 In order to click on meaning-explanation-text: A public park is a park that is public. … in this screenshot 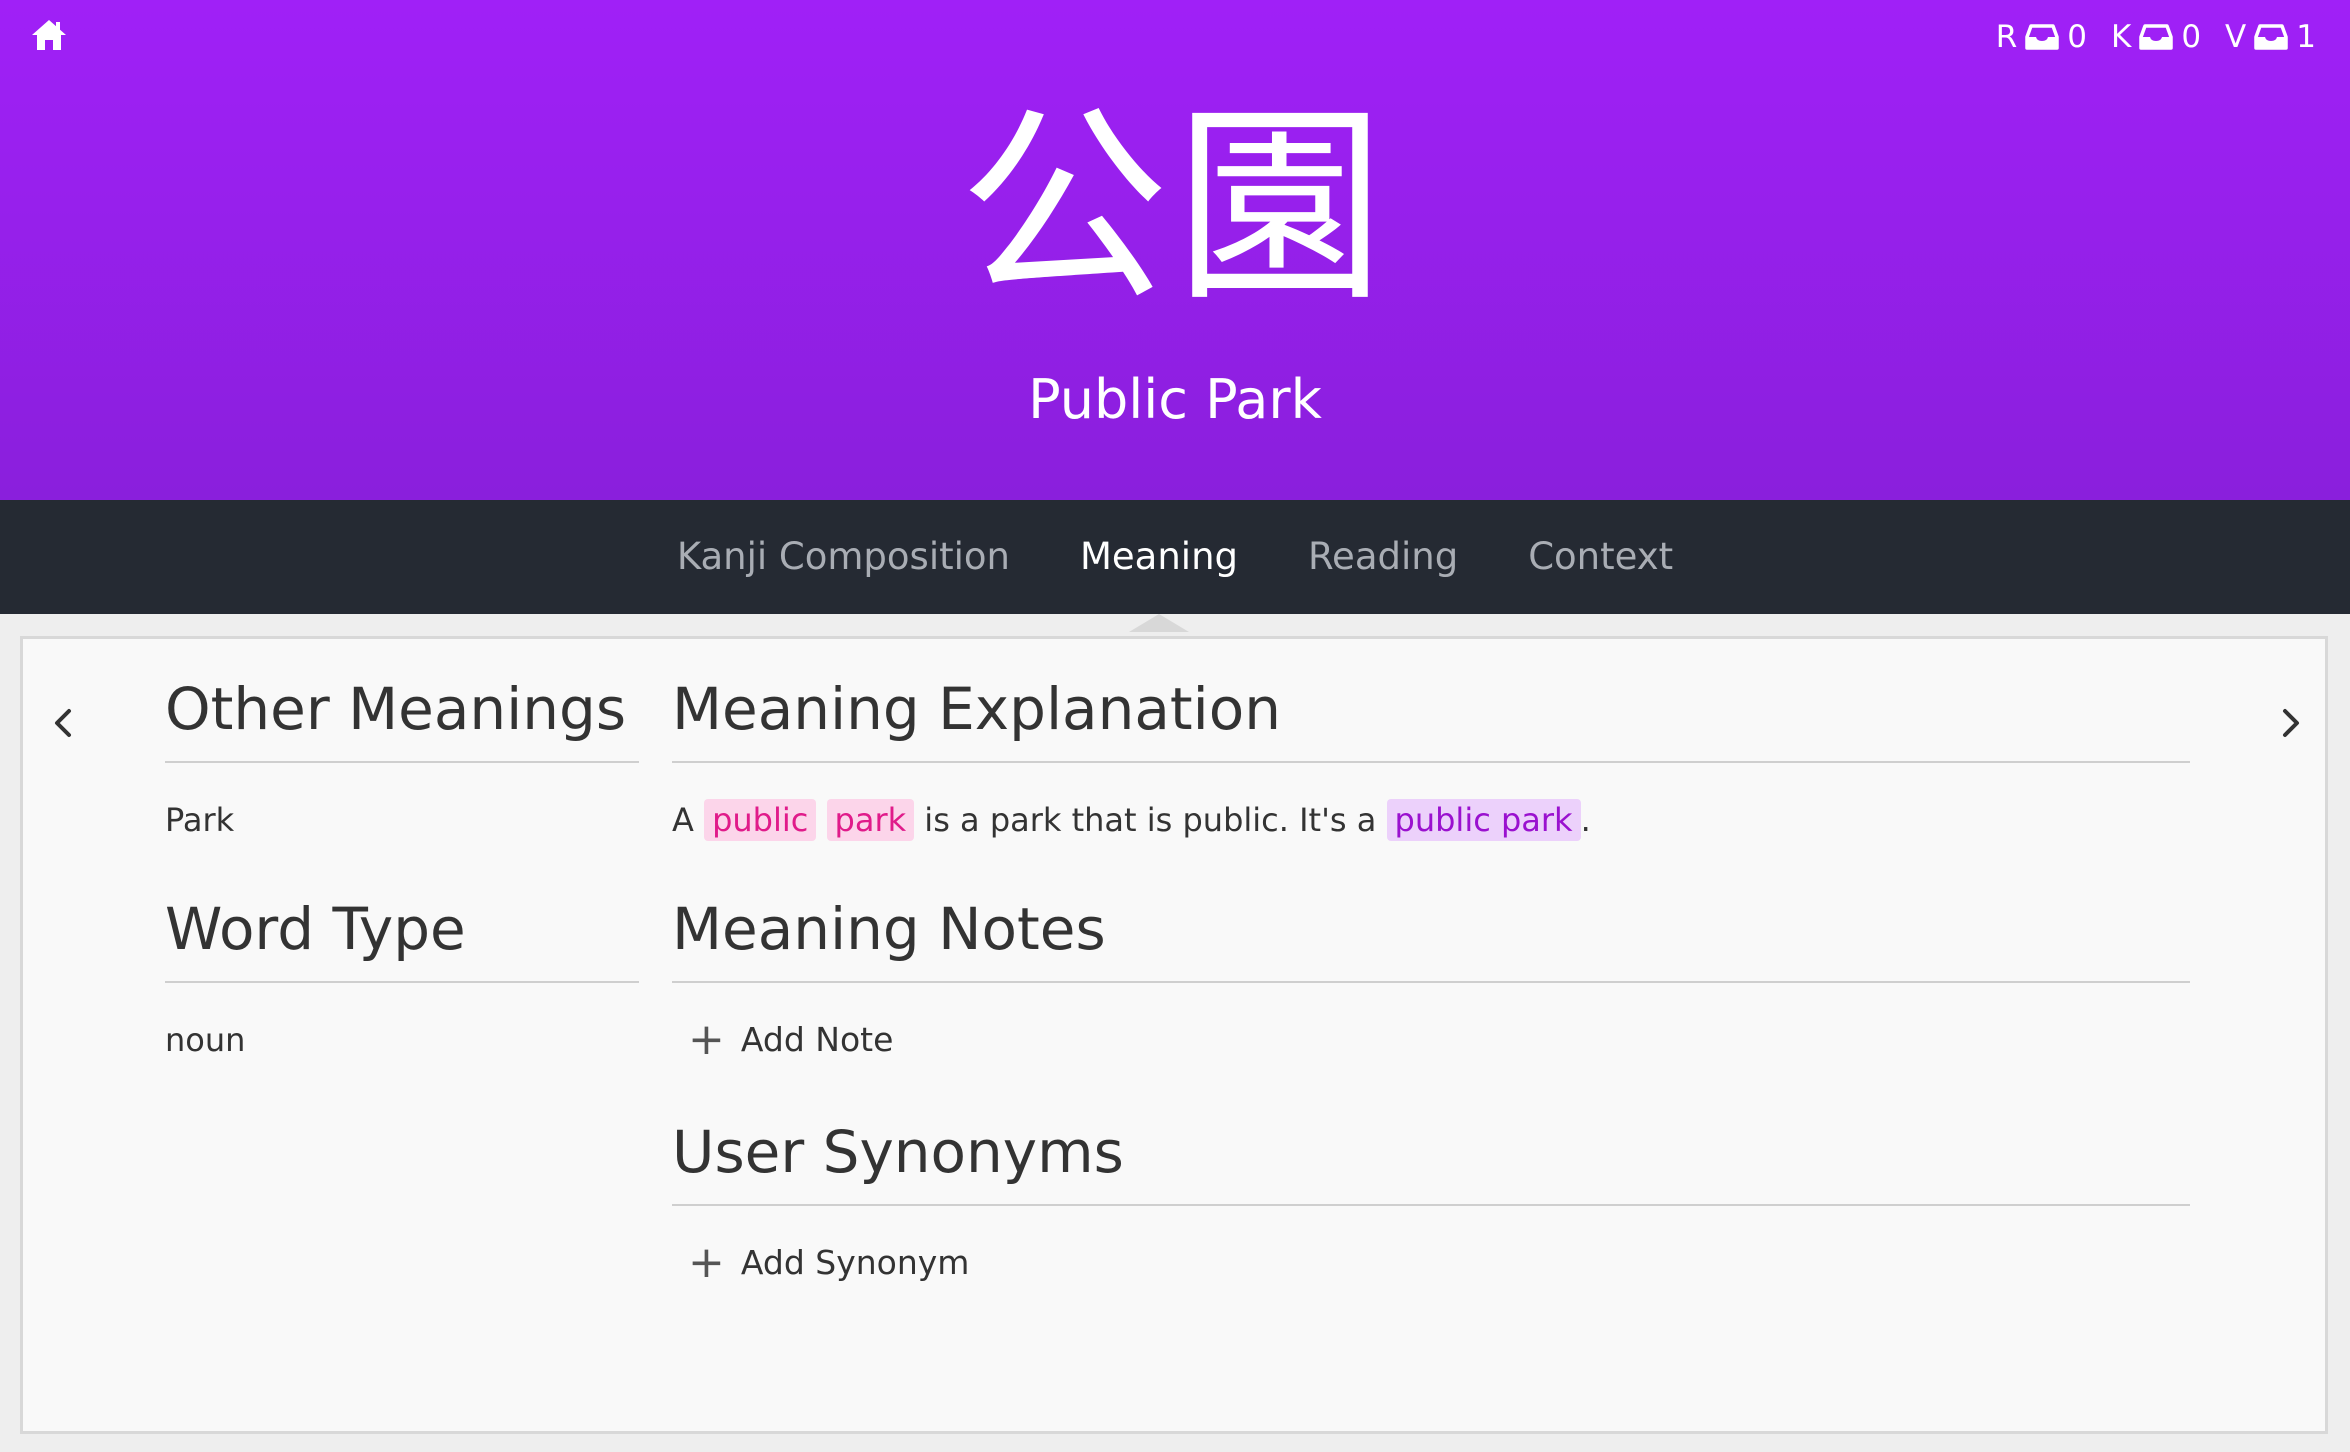, I will do `click(1431, 820)`.